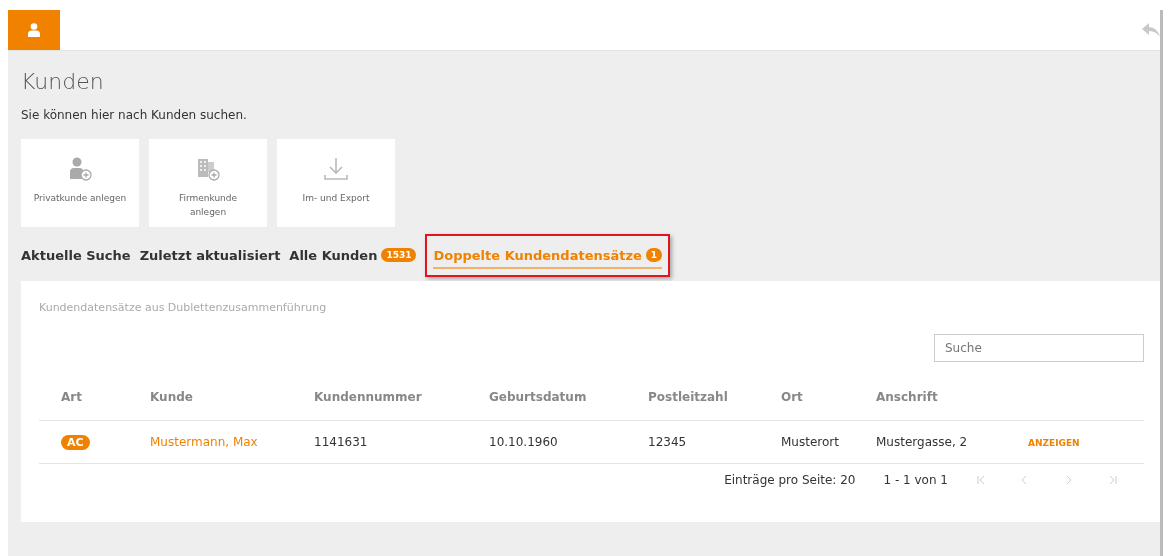  What do you see at coordinates (922, 442) in the screenshot?
I see `table-cell-text: Mustergasse, 2` at bounding box center [922, 442].